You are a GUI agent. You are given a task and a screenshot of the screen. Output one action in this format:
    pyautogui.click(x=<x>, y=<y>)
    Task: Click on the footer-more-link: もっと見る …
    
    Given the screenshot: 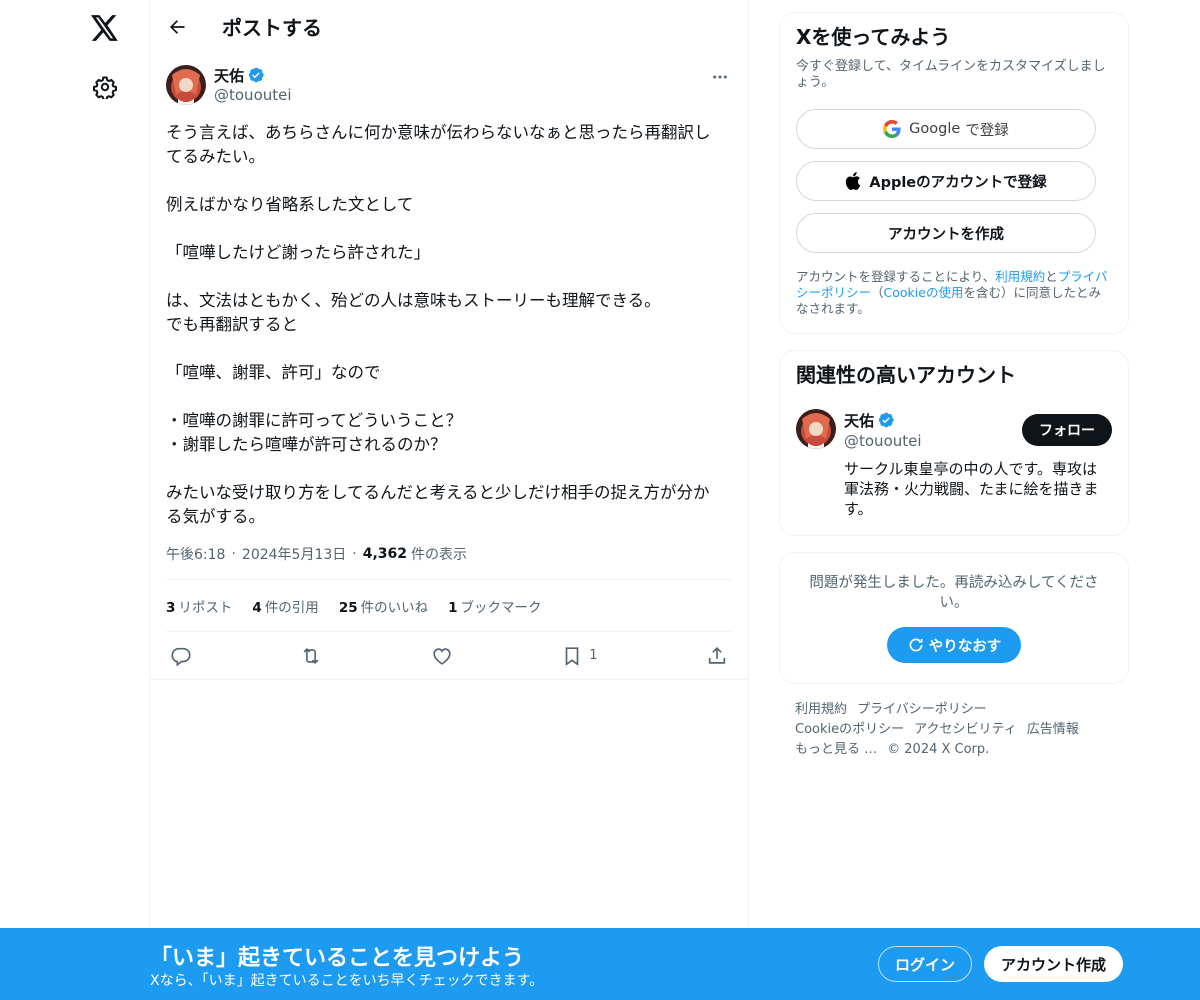 What is the action you would take?
    pyautogui.click(x=836, y=749)
    